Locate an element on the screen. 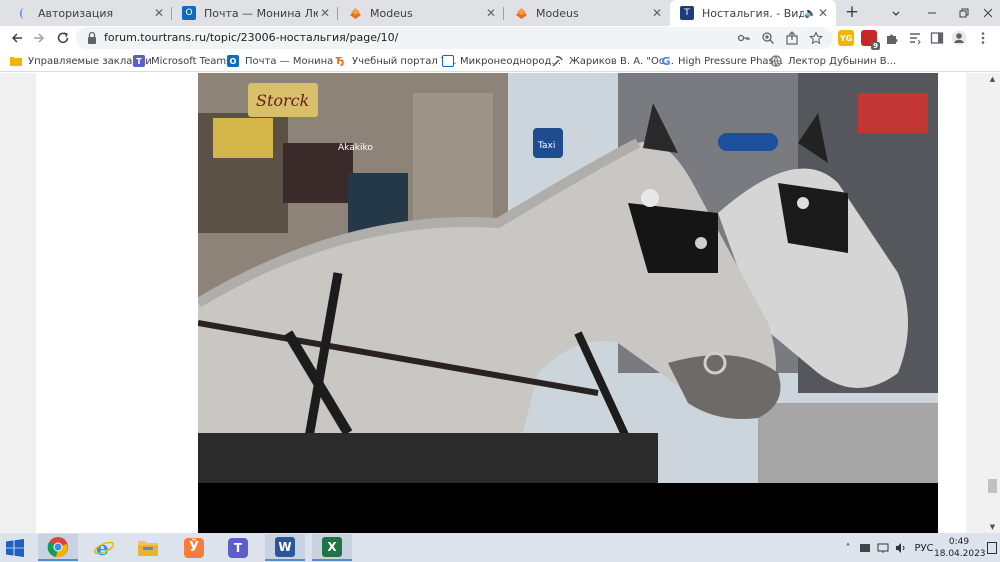  profile-avatar-icon is located at coordinates (959, 38).